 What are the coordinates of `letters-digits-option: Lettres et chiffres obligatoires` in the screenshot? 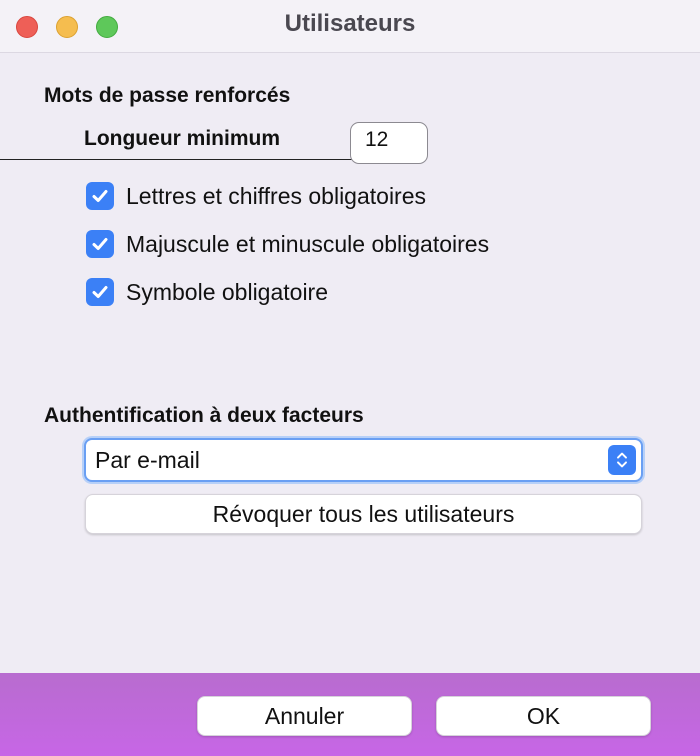 It's located at (256, 196).